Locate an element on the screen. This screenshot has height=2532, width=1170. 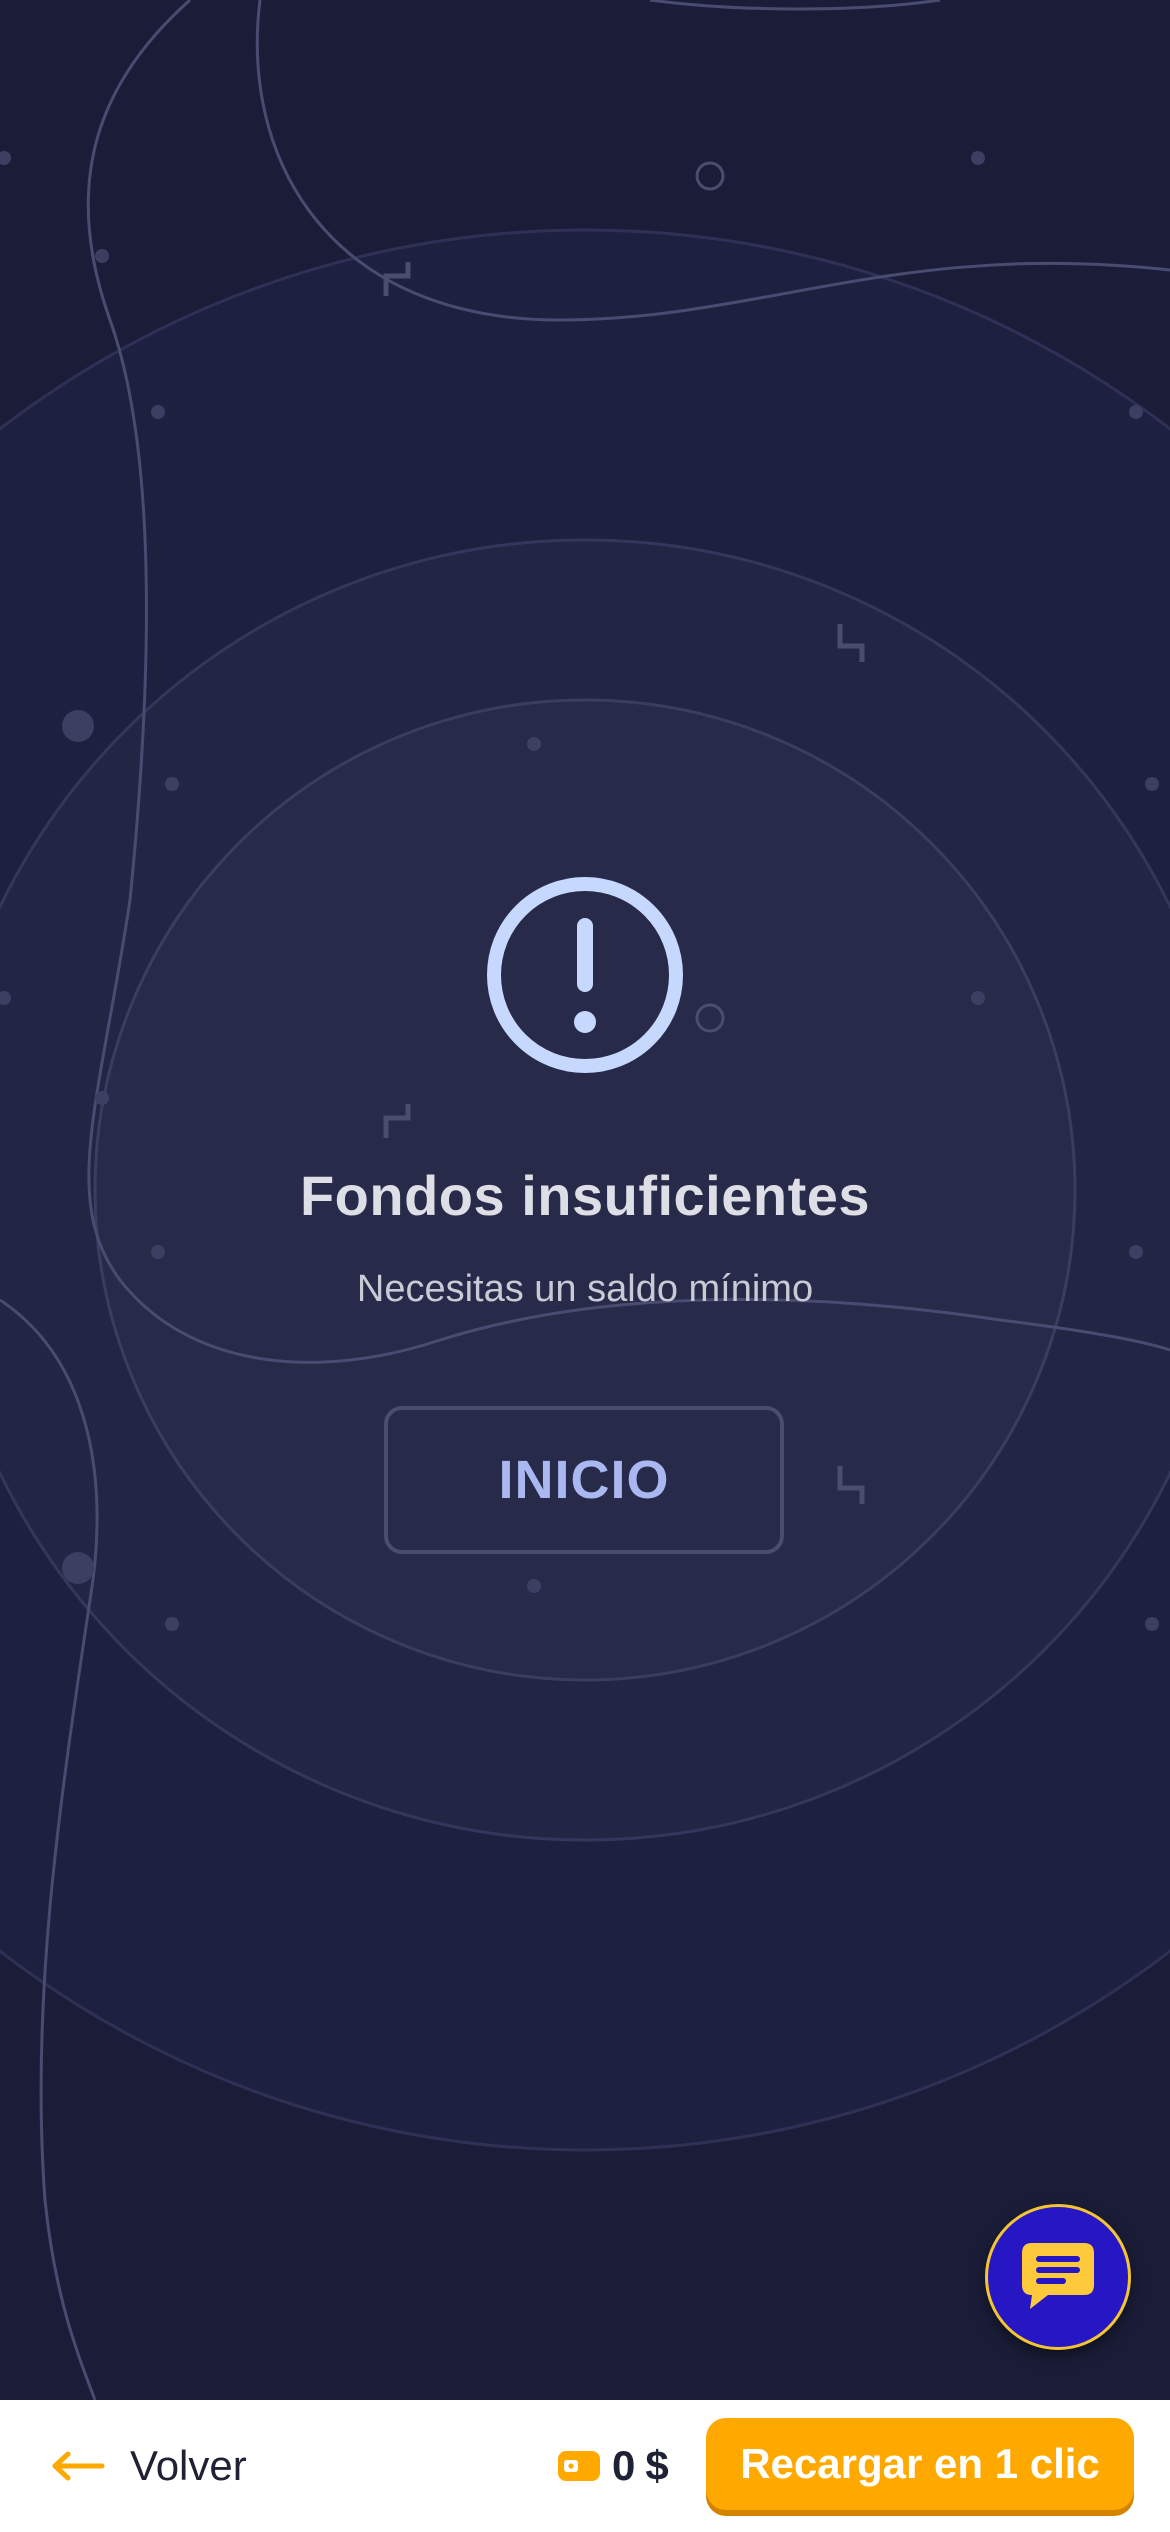
arrow-left-icon is located at coordinates (78, 2466).